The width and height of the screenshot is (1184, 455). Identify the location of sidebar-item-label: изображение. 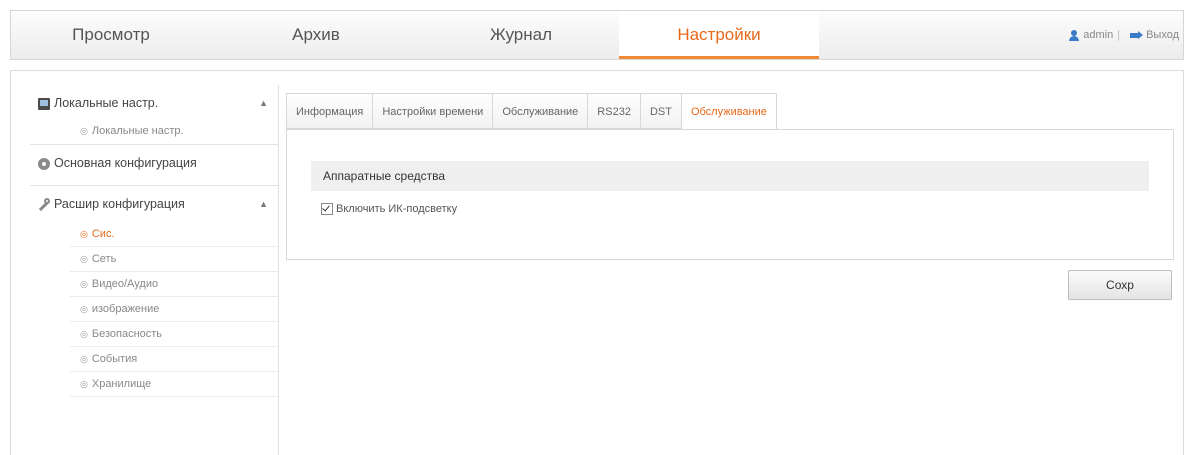
(125, 309).